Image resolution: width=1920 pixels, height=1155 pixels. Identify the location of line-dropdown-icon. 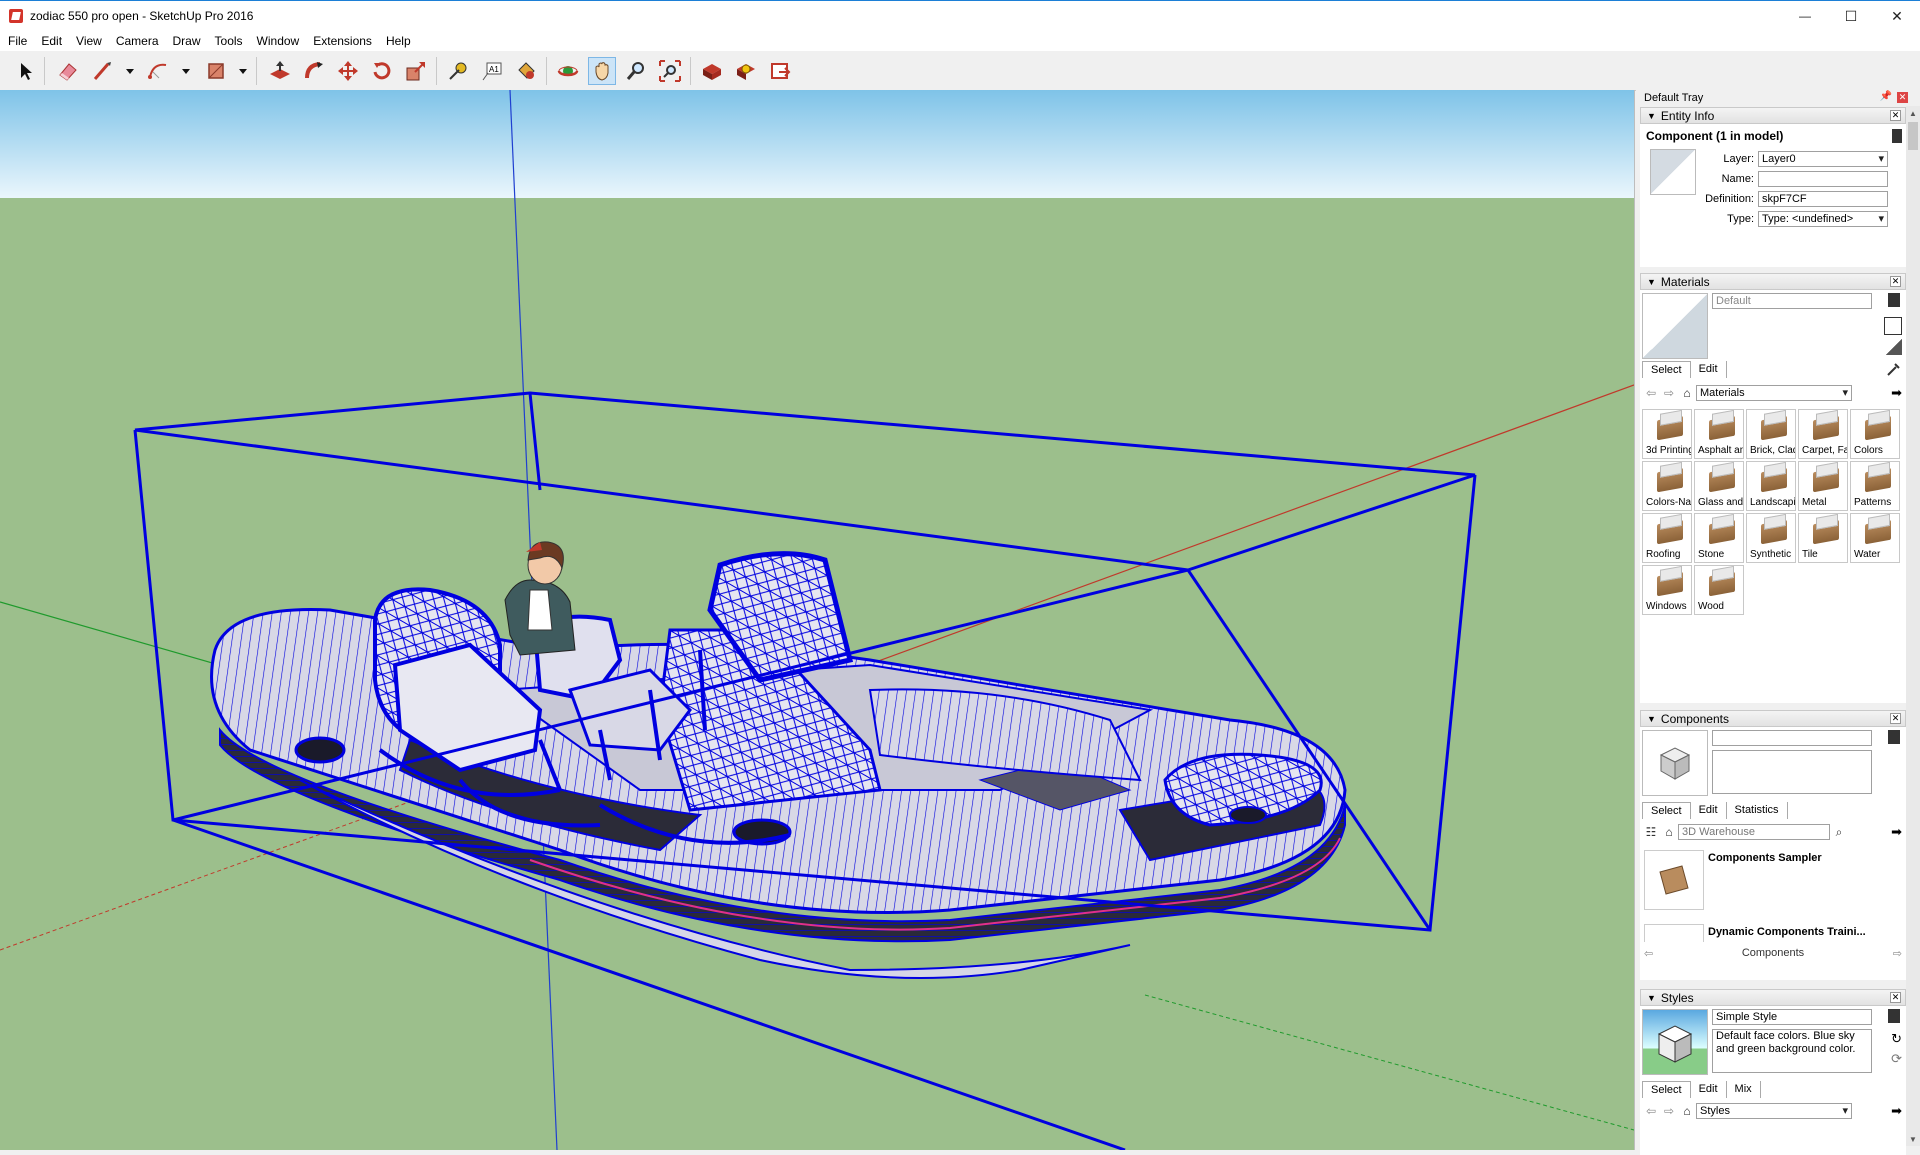
(130, 71).